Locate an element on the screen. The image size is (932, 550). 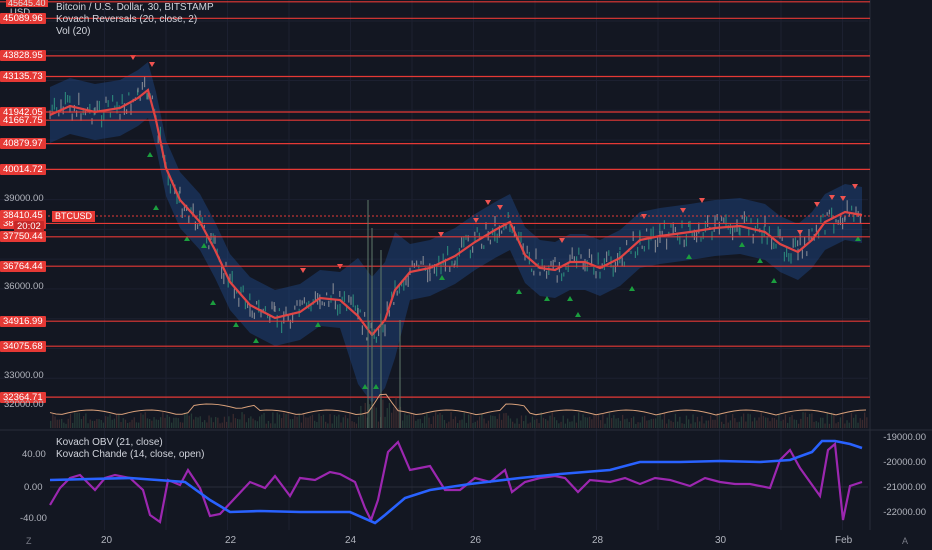
countdown-tag: 20:02 is located at coordinates (29, 226).